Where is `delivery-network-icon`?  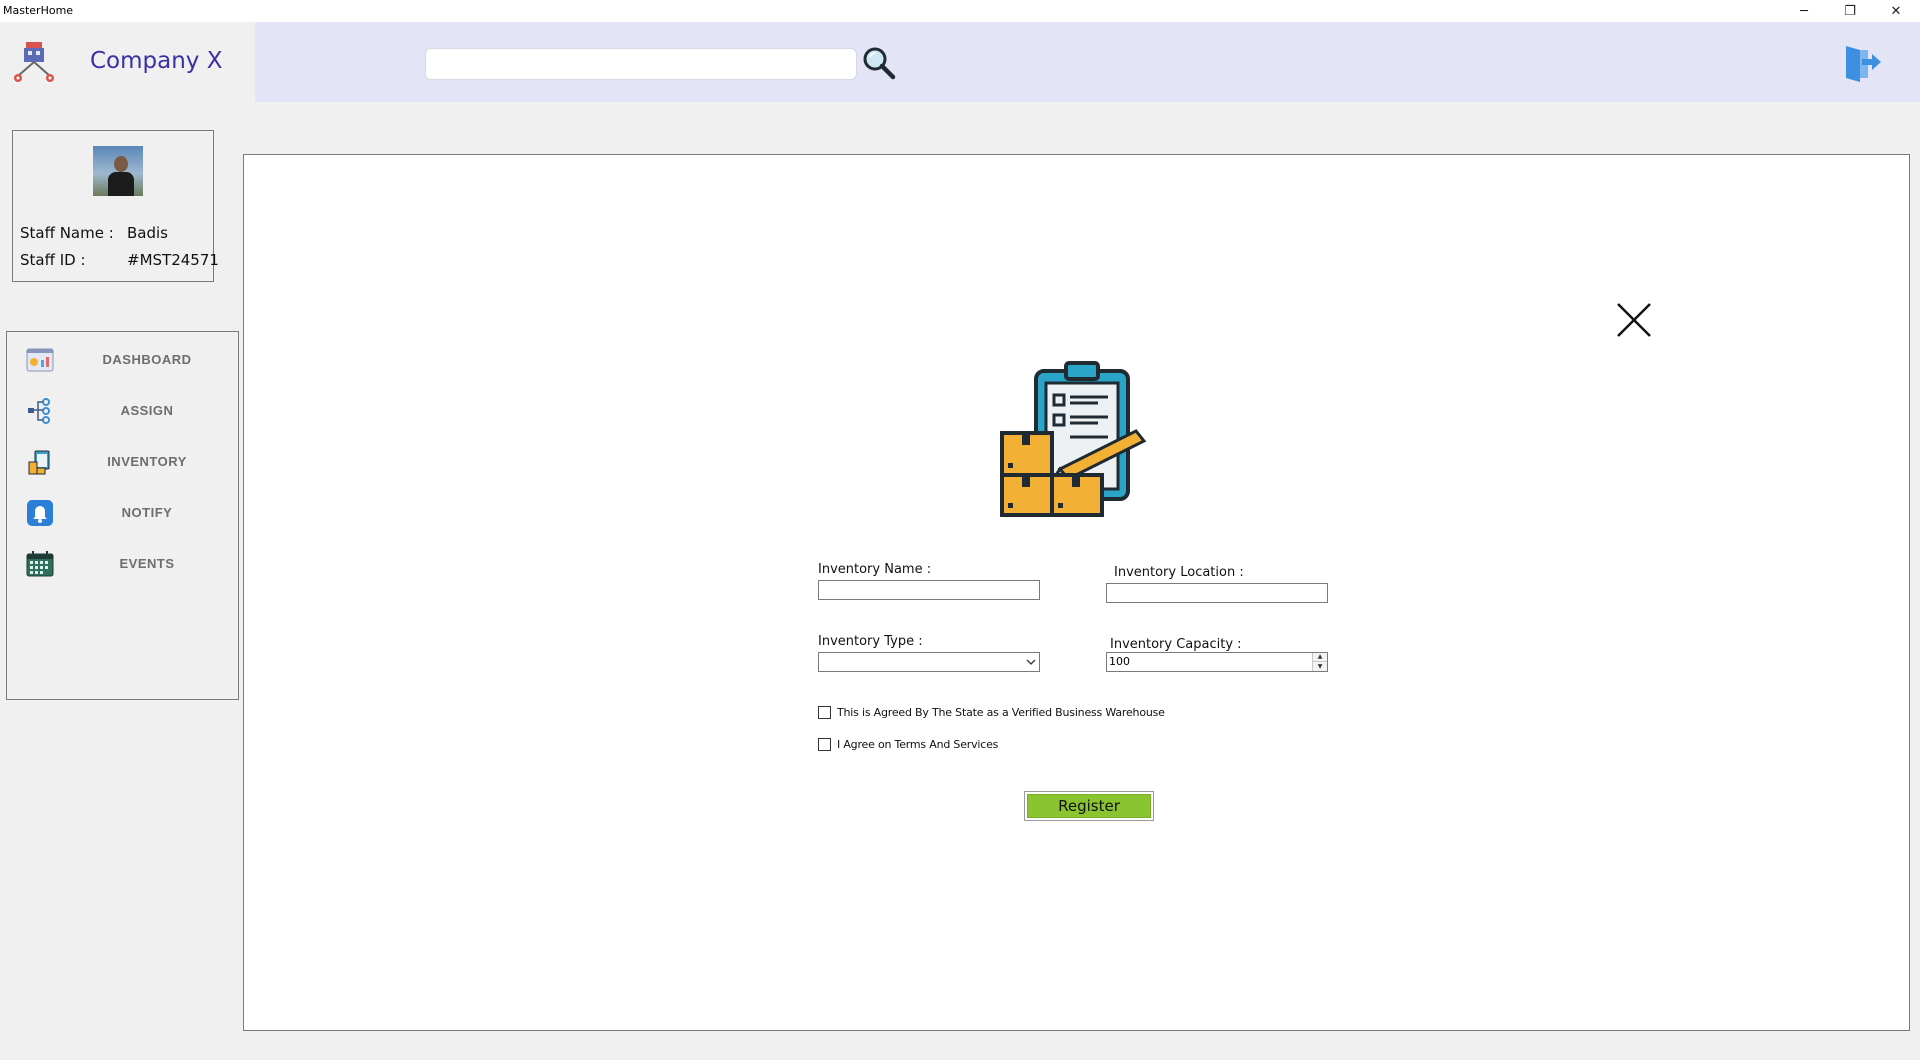 delivery-network-icon is located at coordinates (34, 62).